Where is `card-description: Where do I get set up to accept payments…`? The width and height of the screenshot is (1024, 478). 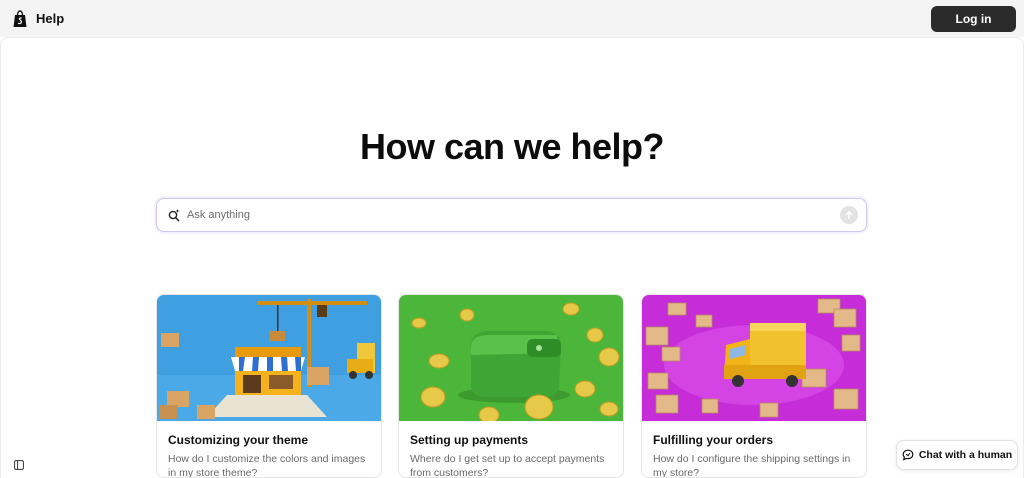 card-description: Where do I get set up to accept payments… is located at coordinates (507, 465).